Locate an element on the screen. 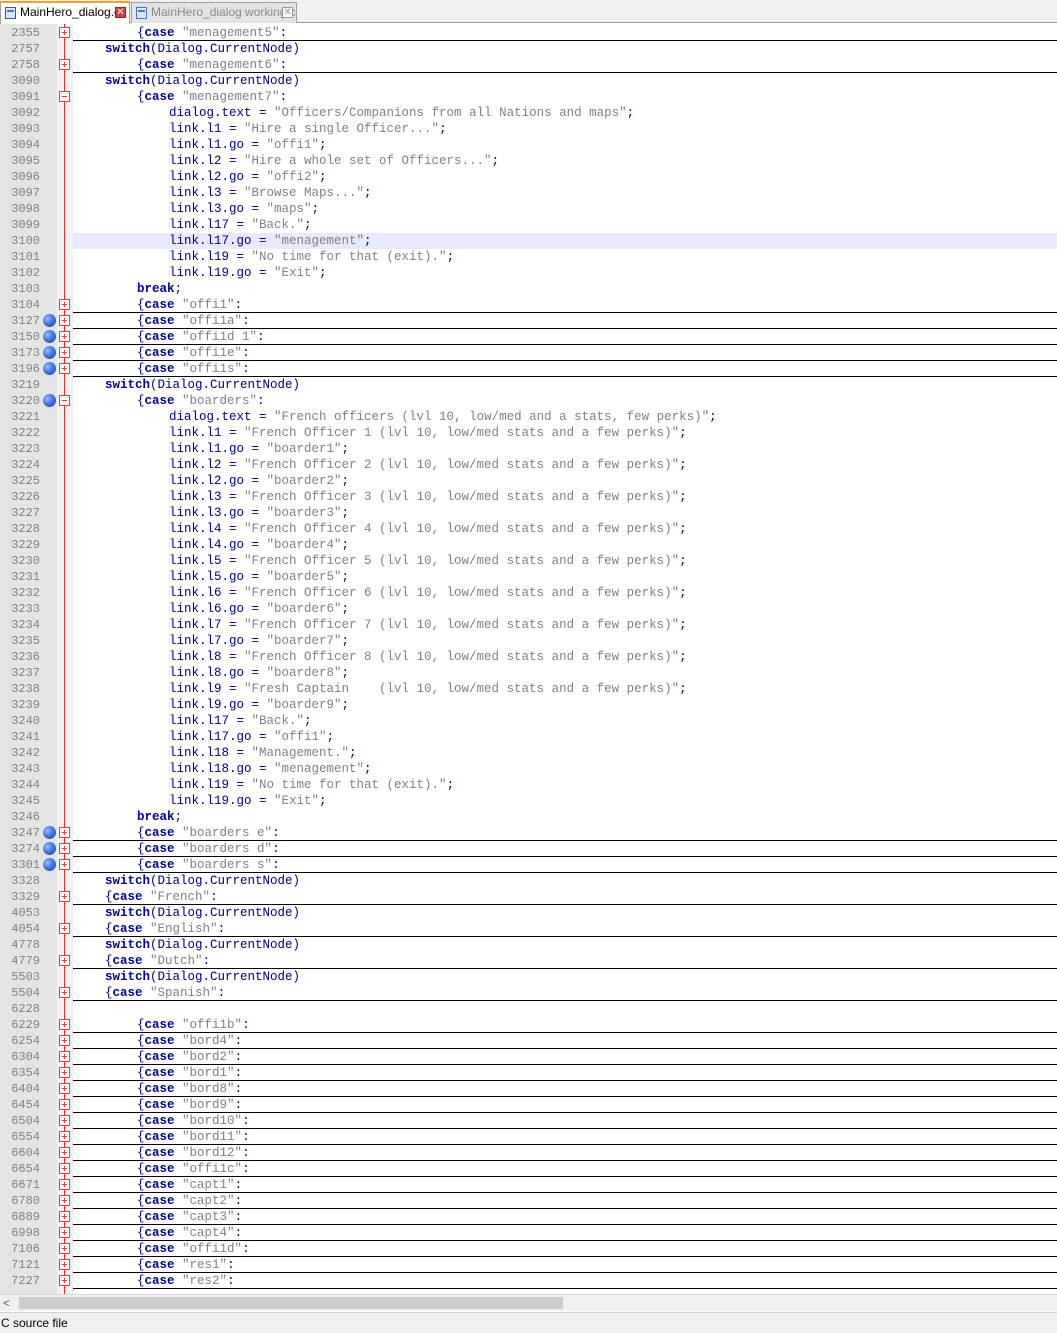 The image size is (1057, 1333). code-line: 5503 switch(Dialog.CurrentNode) is located at coordinates (528, 977).